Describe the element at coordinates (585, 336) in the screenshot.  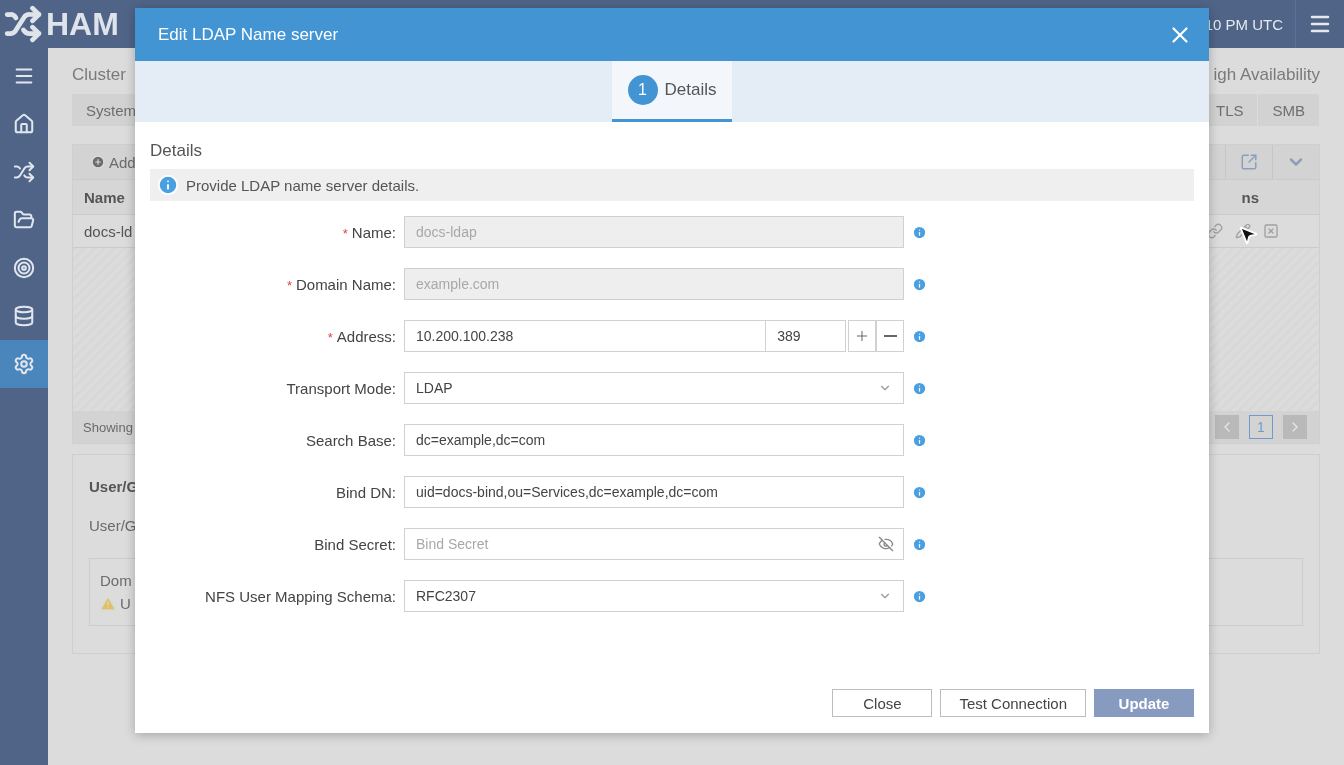
I see `address-field: 10.200.100.238` at that location.